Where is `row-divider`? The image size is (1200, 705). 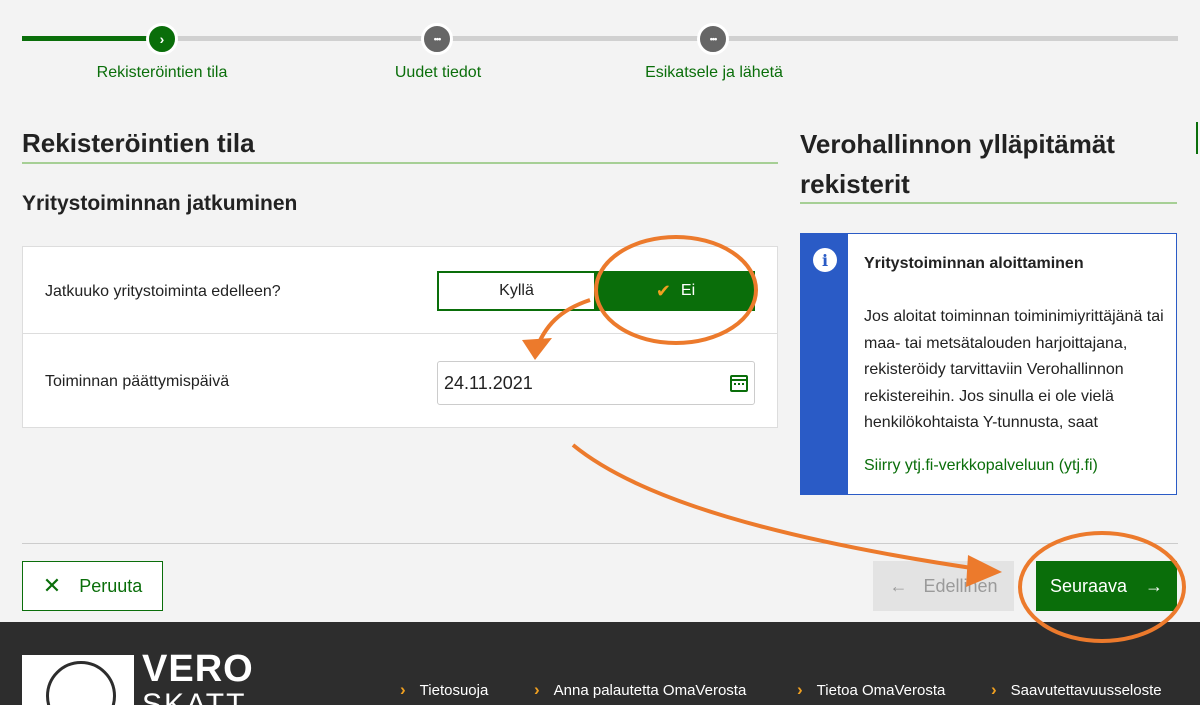
row-divider is located at coordinates (400, 333).